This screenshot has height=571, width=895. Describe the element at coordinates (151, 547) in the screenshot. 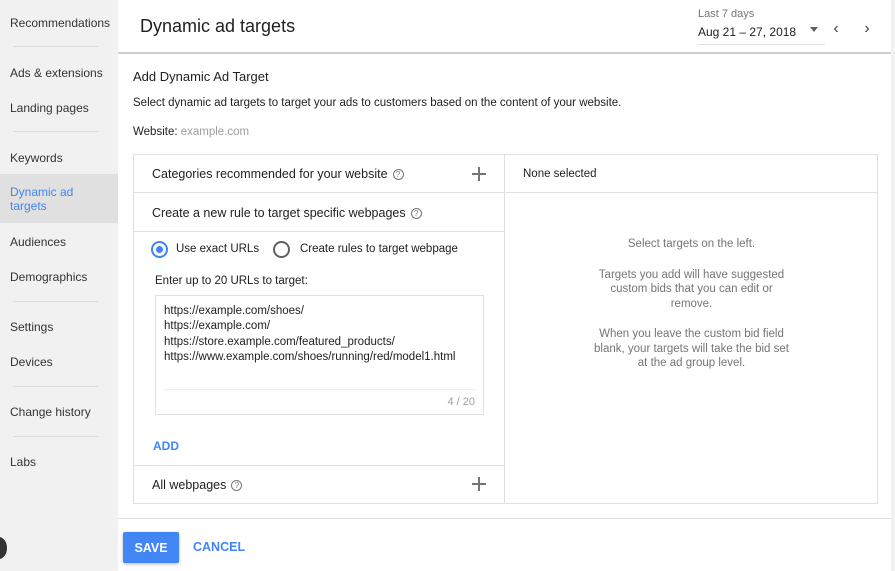

I see `save-button: SAVE` at that location.